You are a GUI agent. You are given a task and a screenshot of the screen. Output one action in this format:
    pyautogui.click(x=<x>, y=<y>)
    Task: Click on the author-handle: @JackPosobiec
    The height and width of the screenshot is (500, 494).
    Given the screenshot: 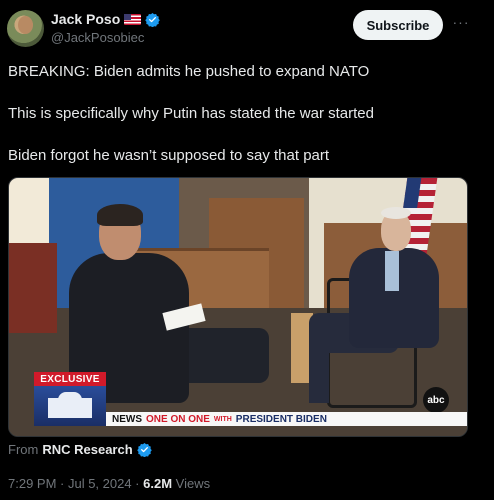 What is the action you would take?
    pyautogui.click(x=97, y=37)
    